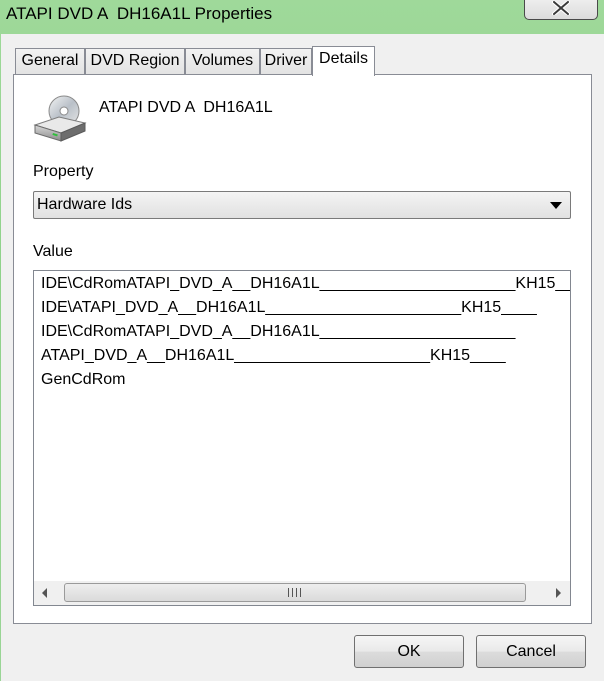  Describe the element at coordinates (556, 205) in the screenshot. I see `chevron-down-icon` at that location.